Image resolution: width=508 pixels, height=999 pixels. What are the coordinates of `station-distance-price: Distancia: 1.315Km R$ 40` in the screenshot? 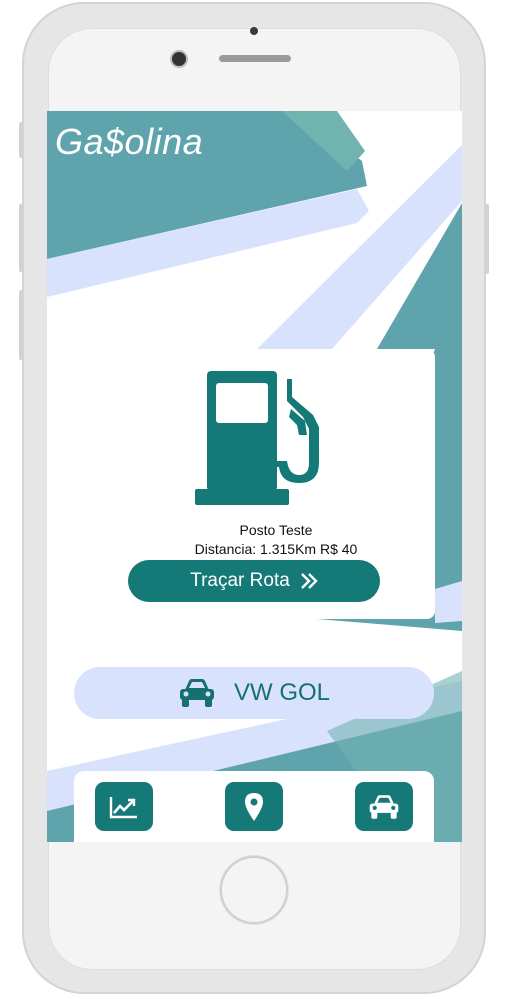 It's located at (276, 549).